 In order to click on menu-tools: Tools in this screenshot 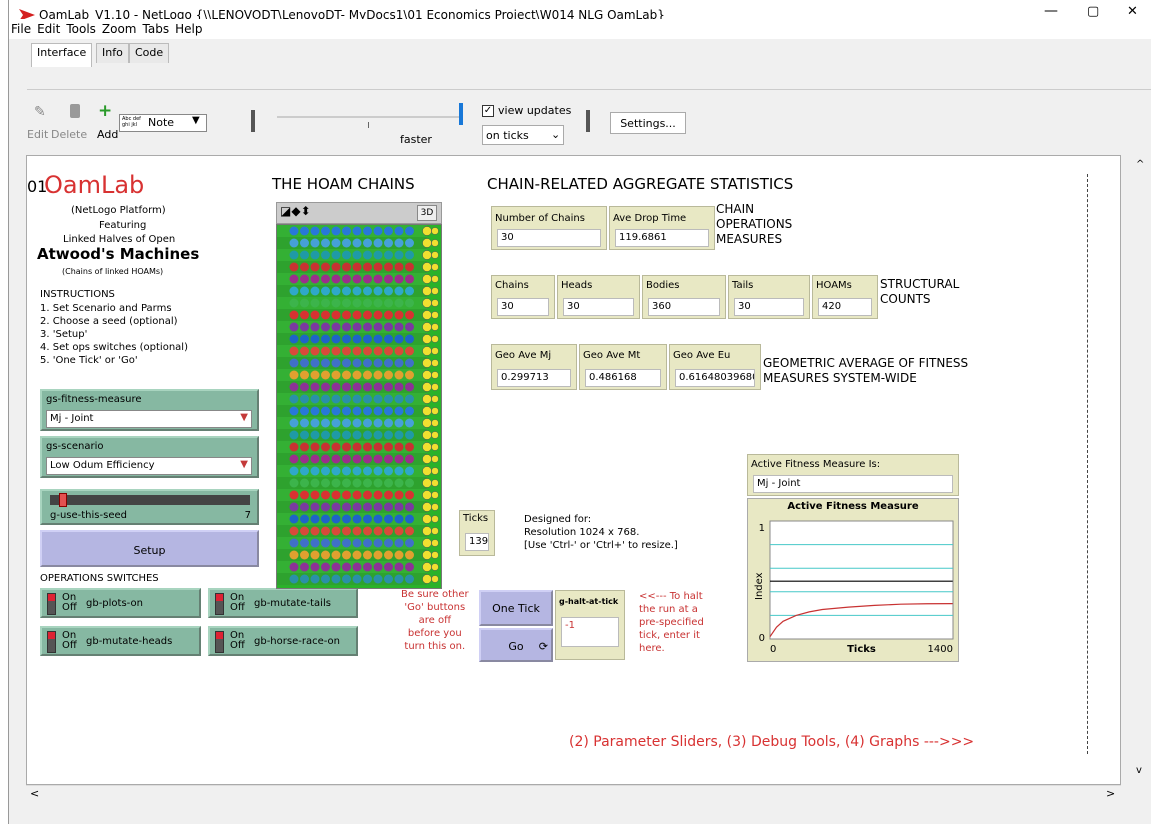, I will do `click(81, 29)`.